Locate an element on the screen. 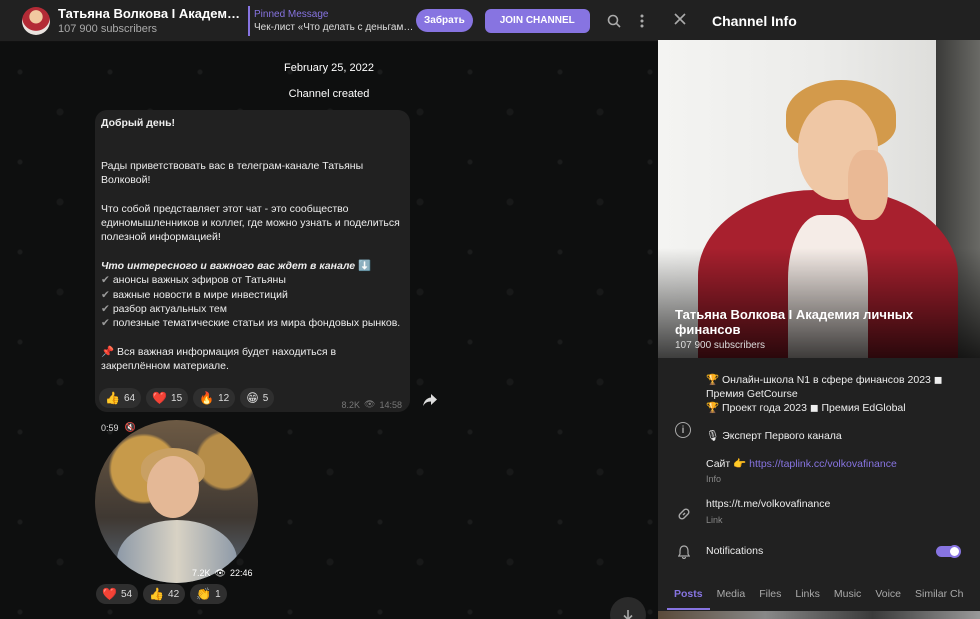 The width and height of the screenshot is (980, 619). search-icon is located at coordinates (614, 21).